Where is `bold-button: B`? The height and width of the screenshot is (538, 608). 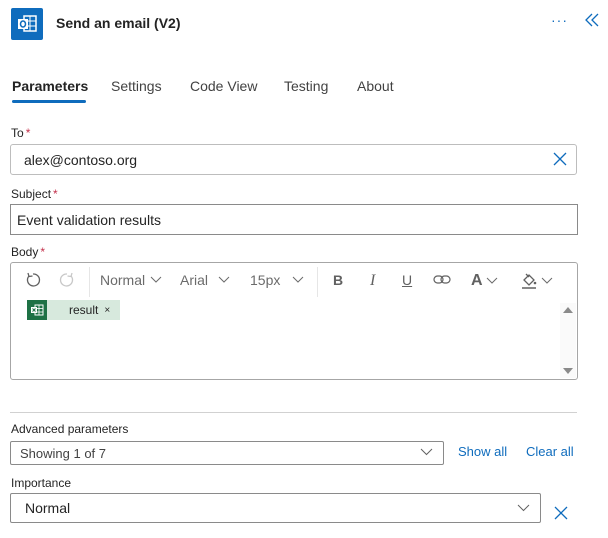 bold-button: B is located at coordinates (338, 280).